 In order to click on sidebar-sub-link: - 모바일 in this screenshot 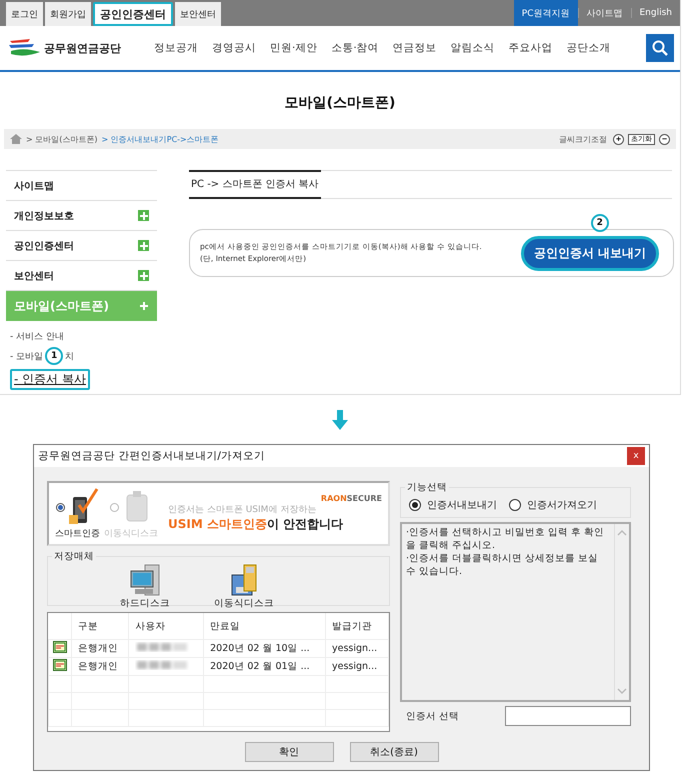, I will do `click(27, 356)`.